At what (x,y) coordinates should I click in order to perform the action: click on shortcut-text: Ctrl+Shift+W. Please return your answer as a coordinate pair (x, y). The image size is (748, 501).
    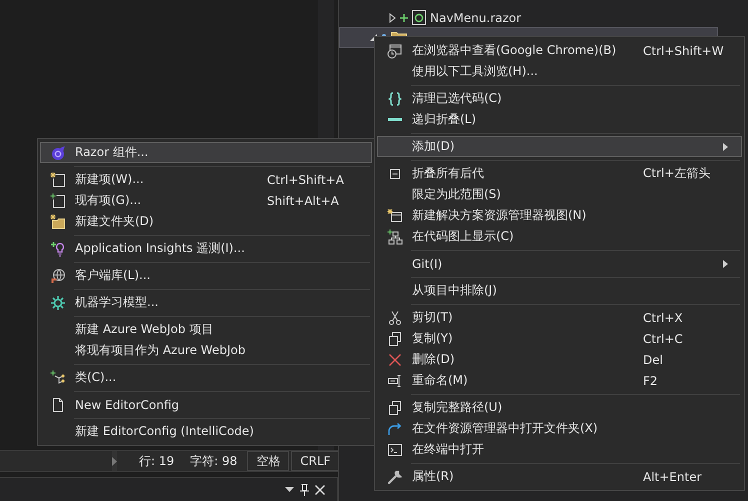
    Looking at the image, I should click on (683, 51).